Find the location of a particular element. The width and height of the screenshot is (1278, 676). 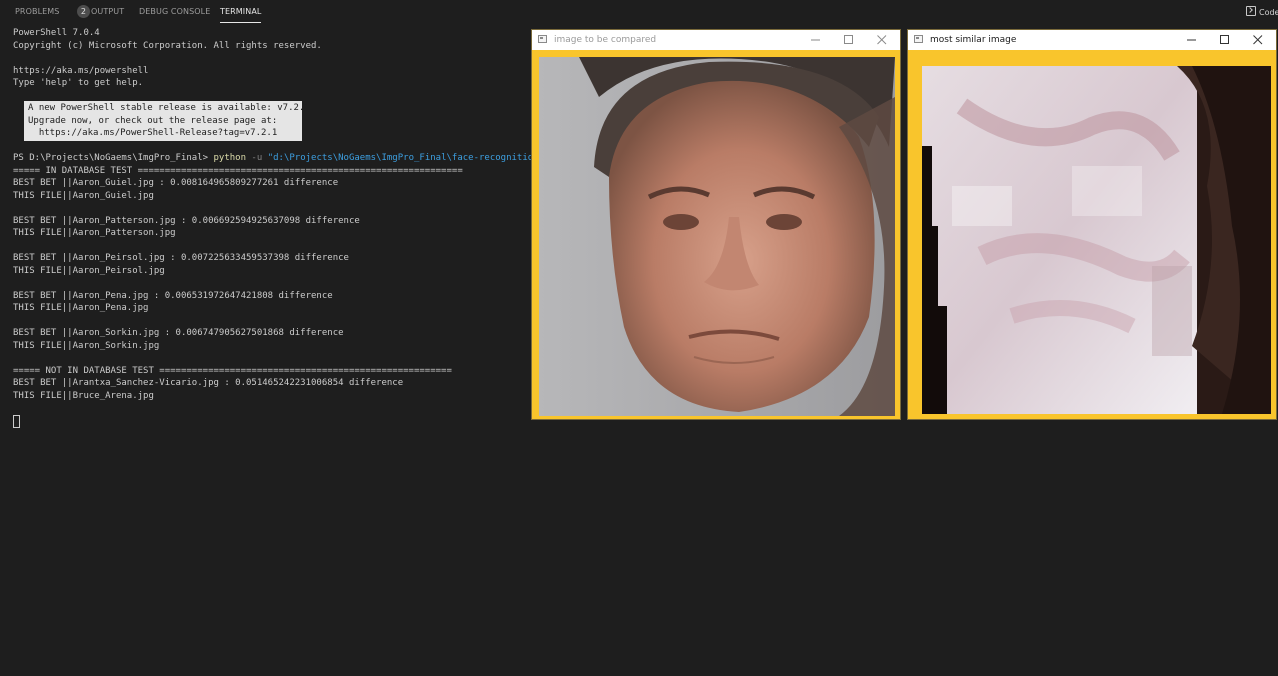

window-titlebar: most similar image is located at coordinates (1092, 40).